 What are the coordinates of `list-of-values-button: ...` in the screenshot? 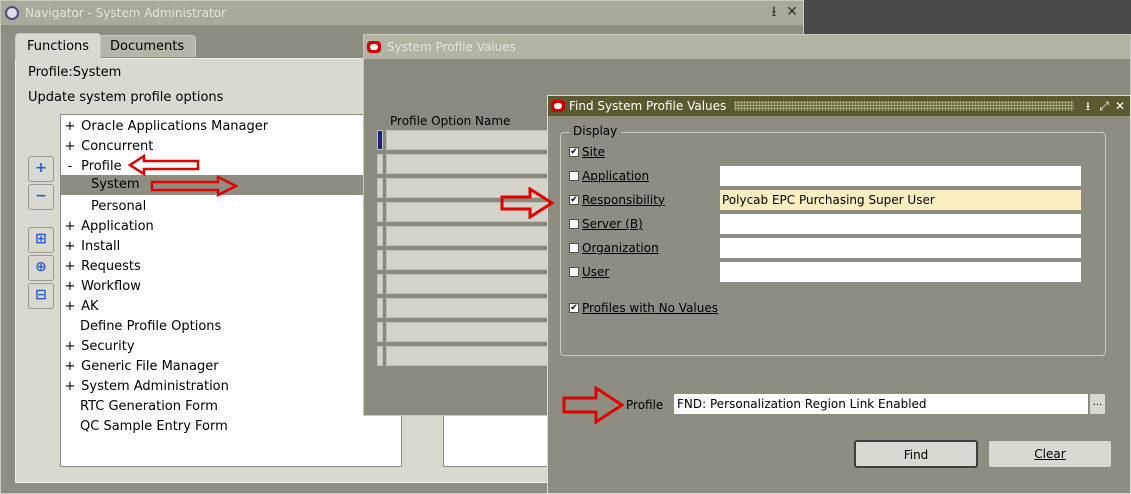 It's located at (1097, 404).